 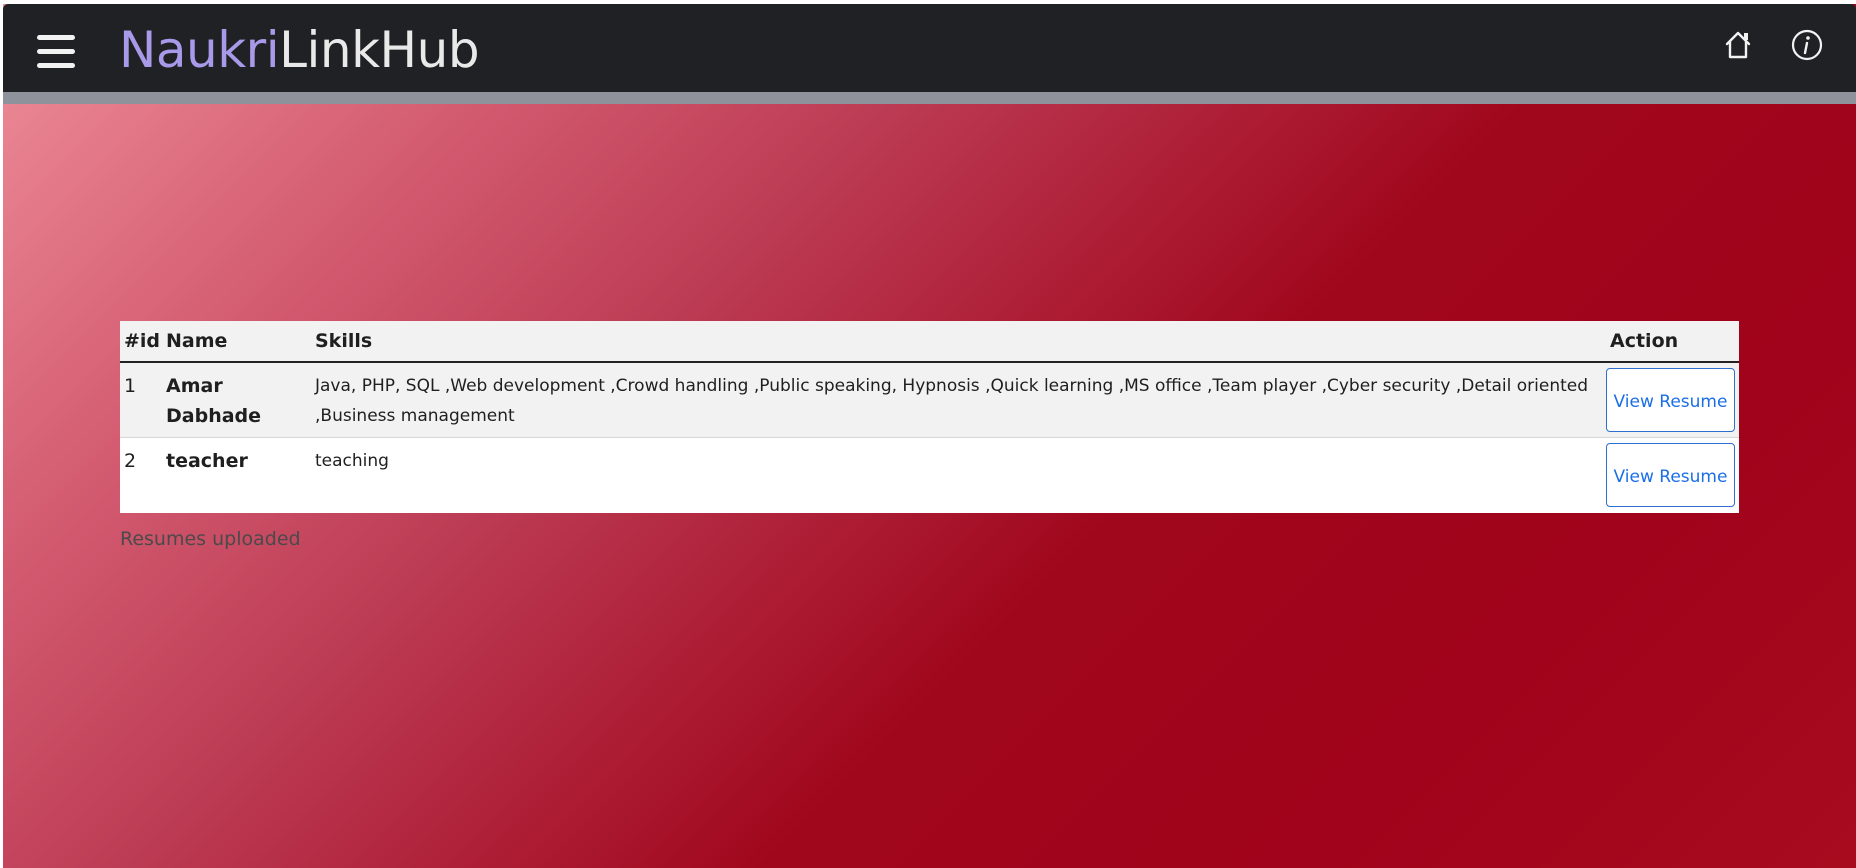 What do you see at coordinates (929, 475) in the screenshot?
I see `table-row: 2 teacher teaching View Resume` at bounding box center [929, 475].